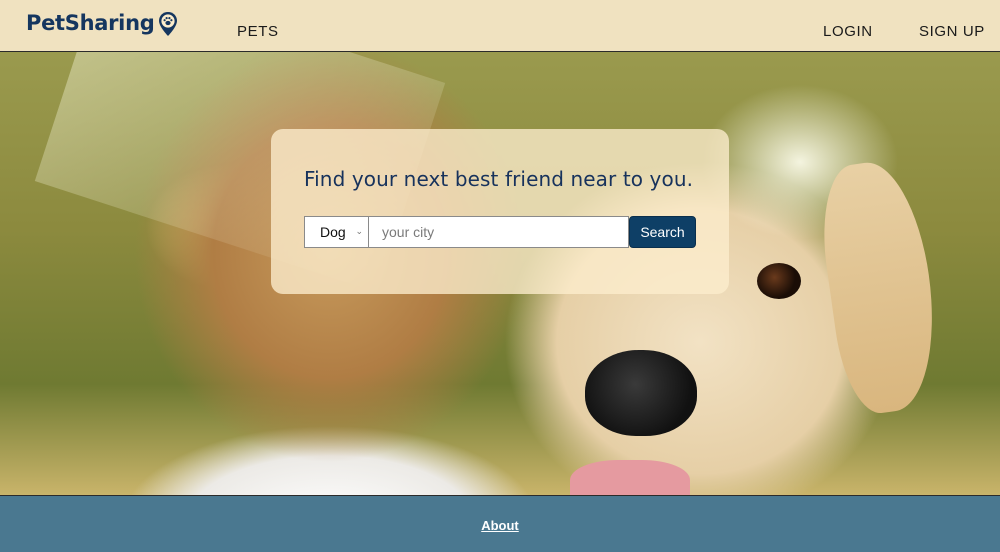 This screenshot has width=1000, height=552. I want to click on puppy-eye, so click(779, 281).